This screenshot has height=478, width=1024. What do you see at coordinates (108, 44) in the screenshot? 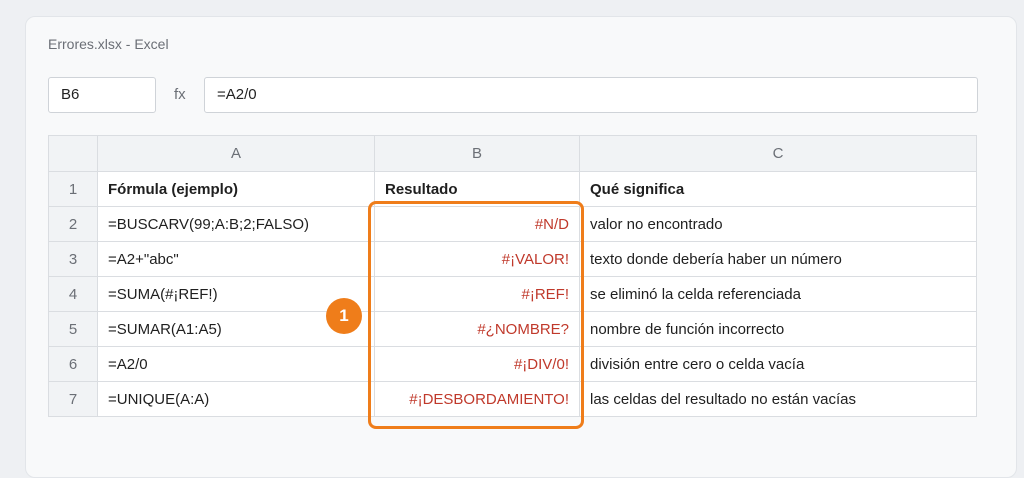
I see `window-title: Errores.xlsx - Excel` at bounding box center [108, 44].